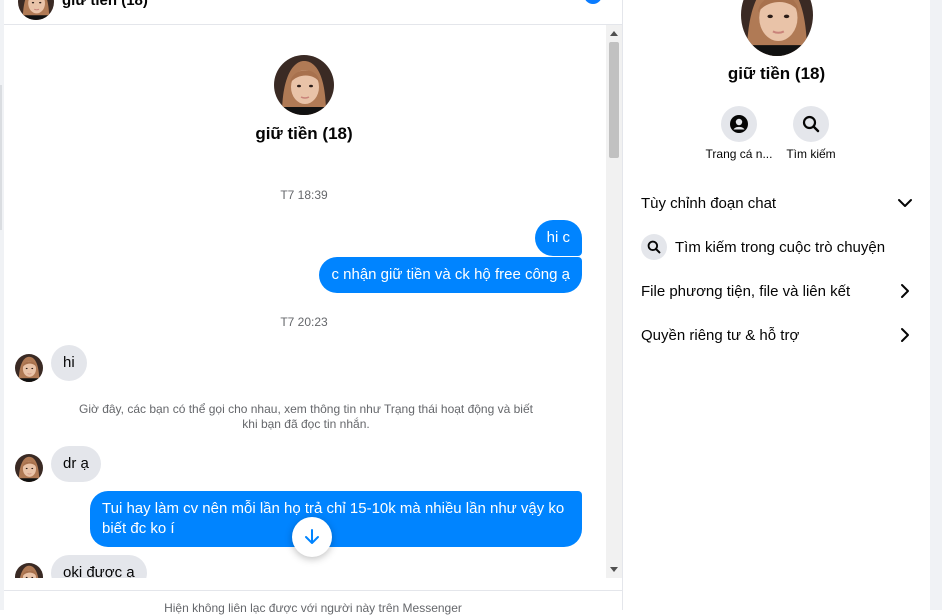  I want to click on scroll-down-arrow-icon, so click(614, 570).